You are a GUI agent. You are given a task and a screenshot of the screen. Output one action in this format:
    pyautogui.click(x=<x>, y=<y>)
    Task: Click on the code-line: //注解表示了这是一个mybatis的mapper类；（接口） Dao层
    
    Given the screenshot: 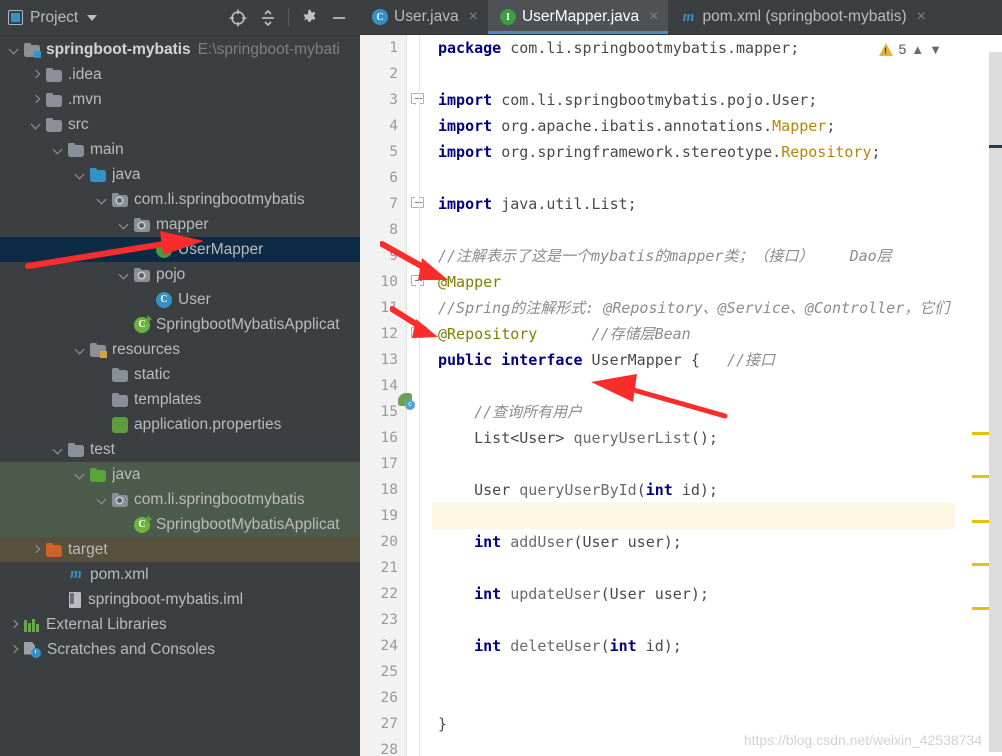 What is the action you would take?
    pyautogui.click(x=720, y=256)
    